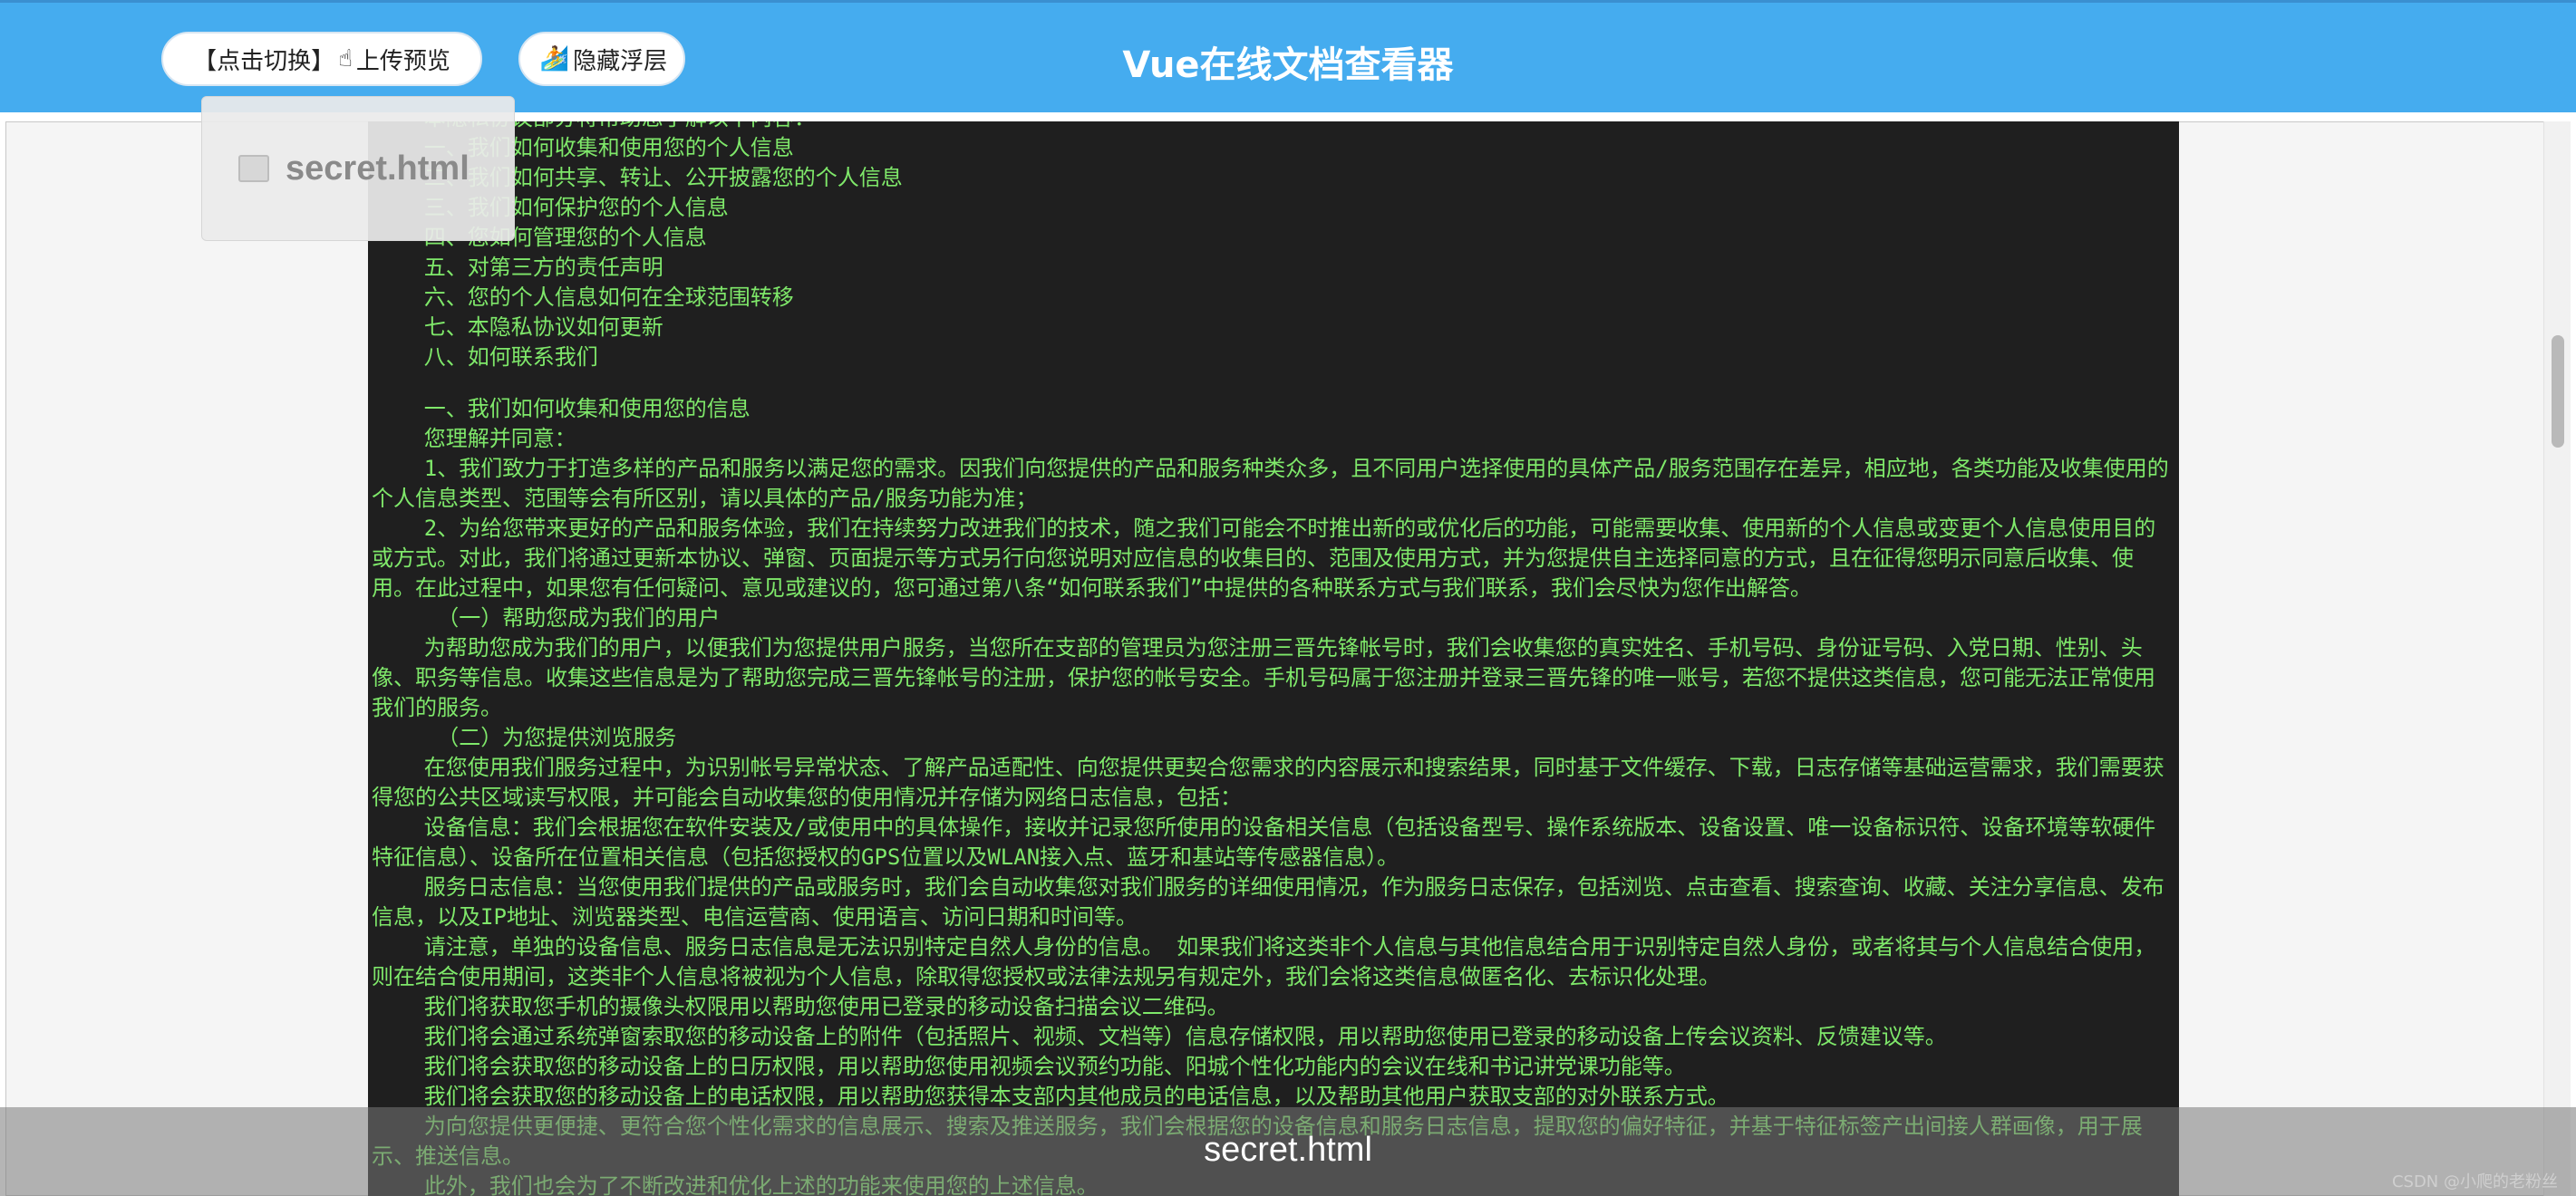  I want to click on document-paragraph: 我们将获取您手机的摄像头权限用以帮助您使用已登录的移动设备扫描会议二维码。, so click(800, 1006).